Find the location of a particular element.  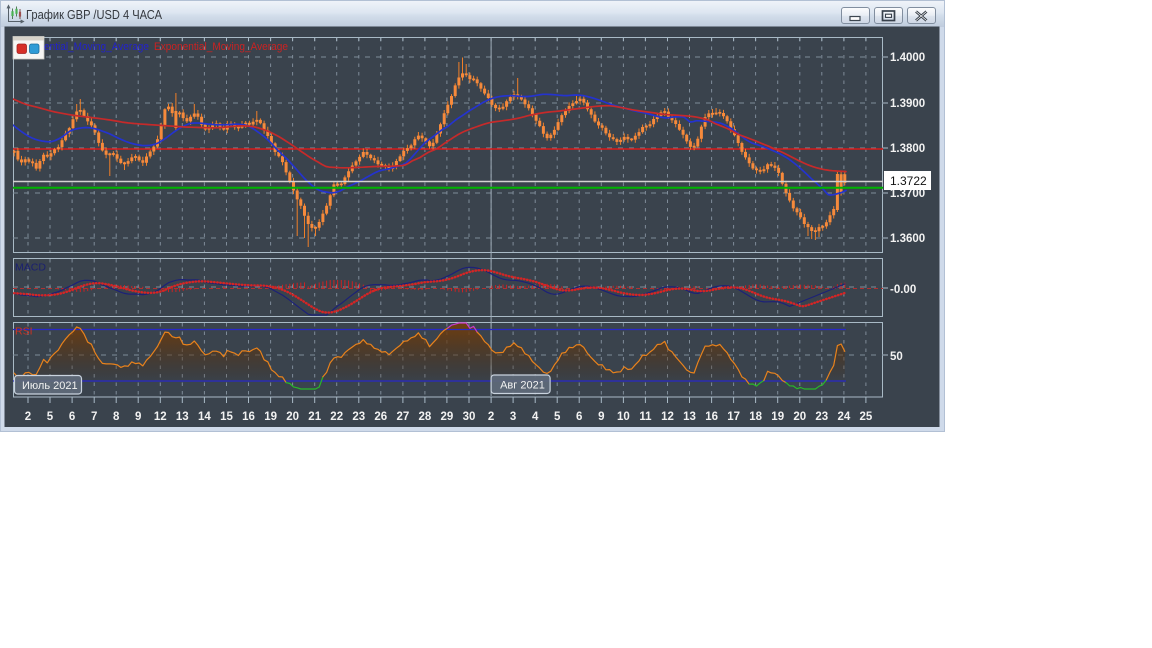

svg-text: 26 is located at coordinates (380, 417).